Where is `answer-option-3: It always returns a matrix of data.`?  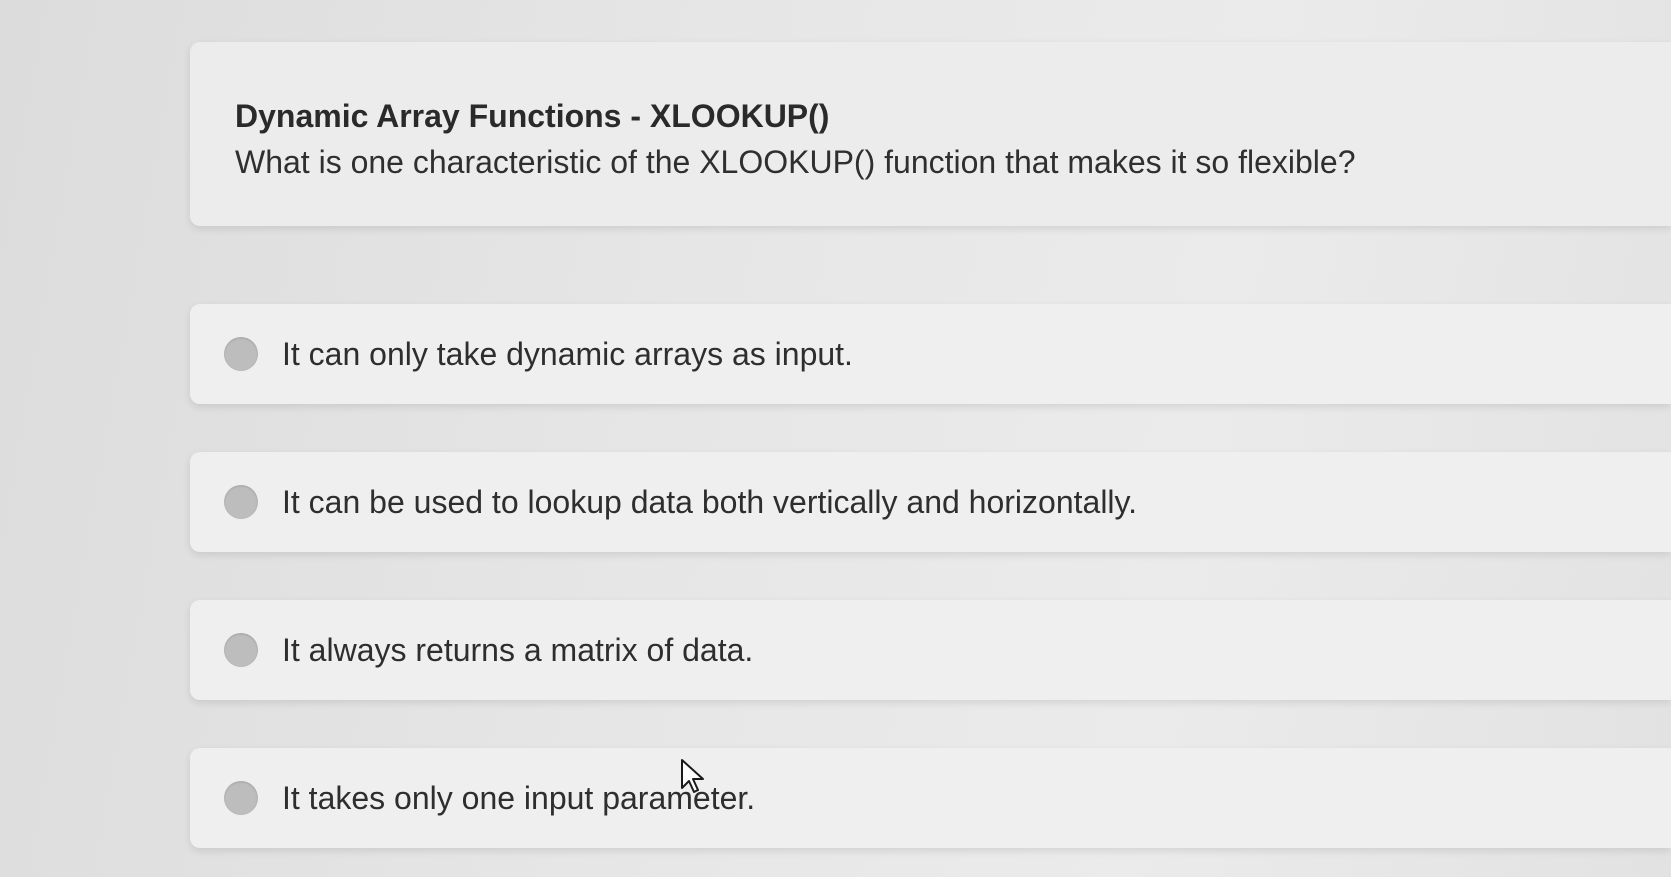 answer-option-3: It always returns a matrix of data. is located at coordinates (930, 650).